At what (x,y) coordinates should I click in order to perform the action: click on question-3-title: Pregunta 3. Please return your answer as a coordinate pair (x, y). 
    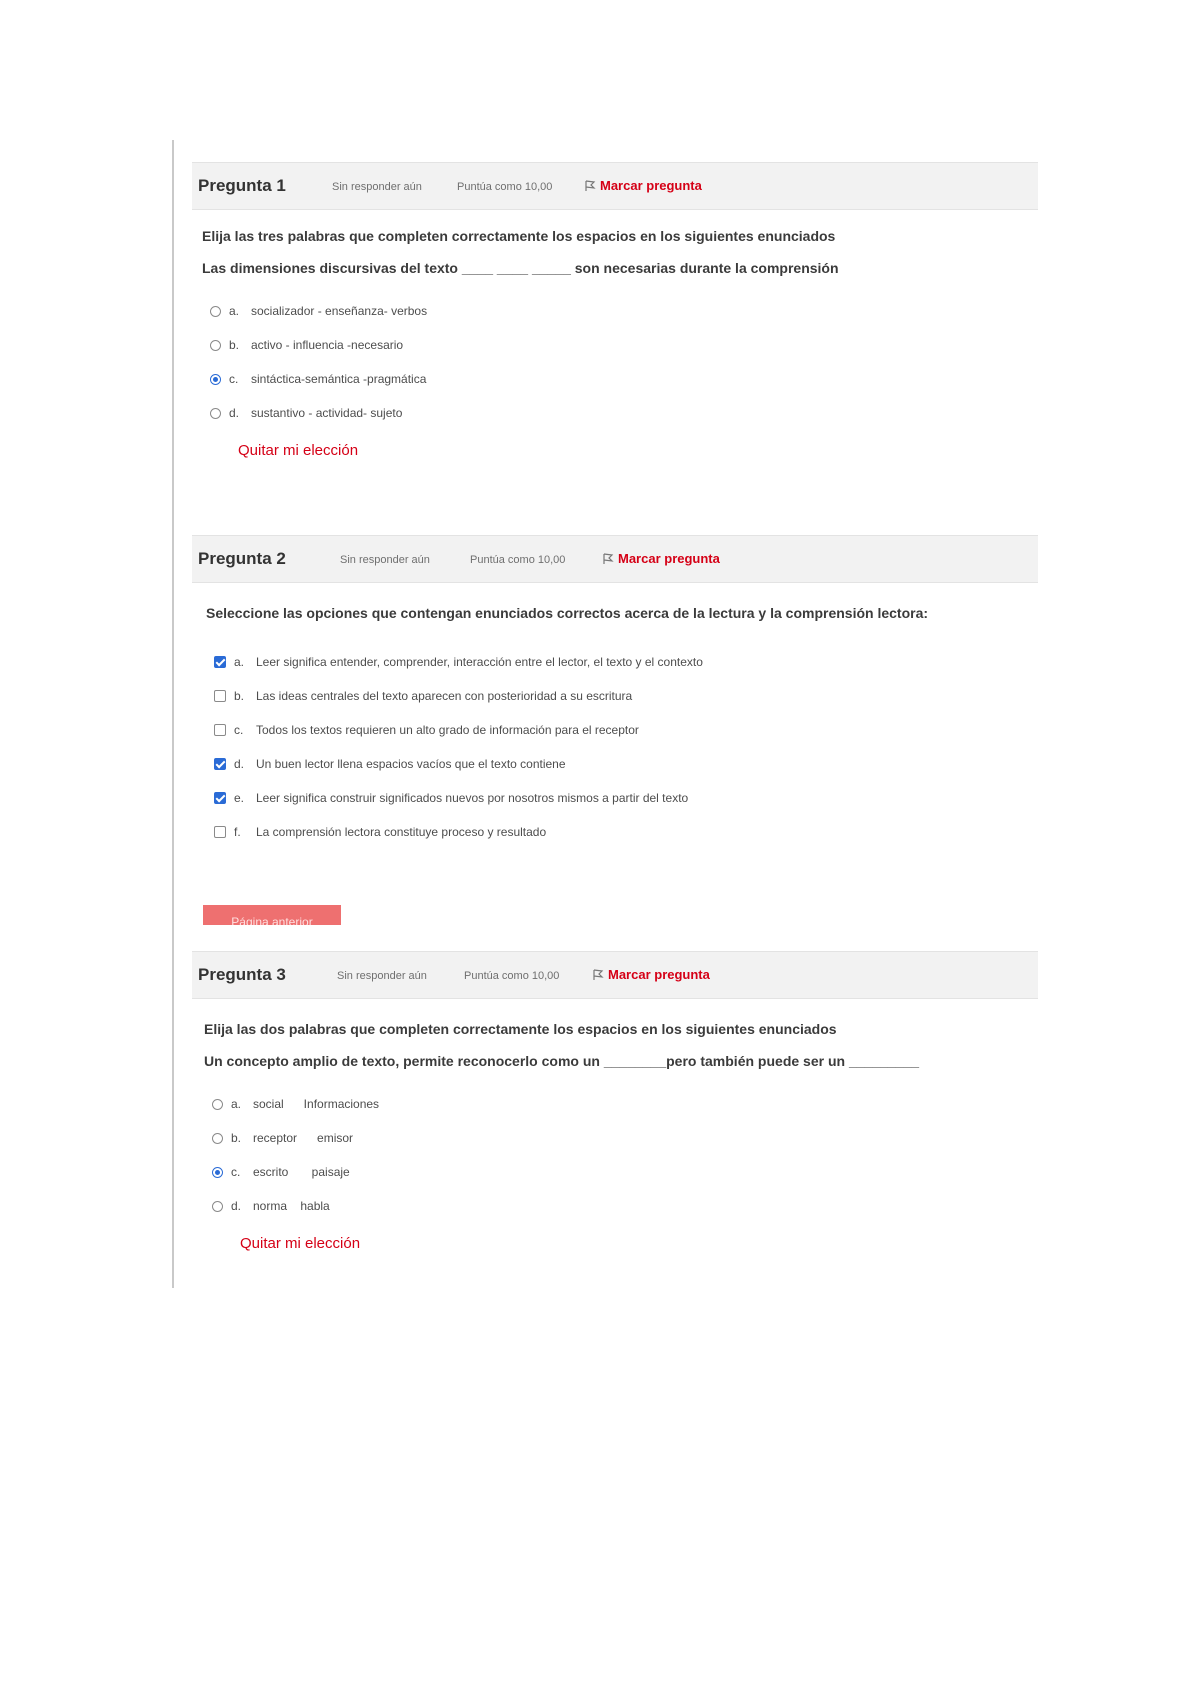
    Looking at the image, I should click on (242, 974).